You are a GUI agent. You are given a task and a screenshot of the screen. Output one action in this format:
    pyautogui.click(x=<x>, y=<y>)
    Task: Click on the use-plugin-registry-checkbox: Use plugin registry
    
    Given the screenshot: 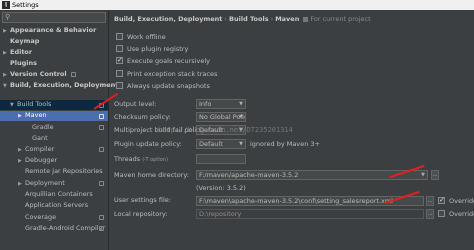 What is the action you would take?
    pyautogui.click(x=152, y=49)
    